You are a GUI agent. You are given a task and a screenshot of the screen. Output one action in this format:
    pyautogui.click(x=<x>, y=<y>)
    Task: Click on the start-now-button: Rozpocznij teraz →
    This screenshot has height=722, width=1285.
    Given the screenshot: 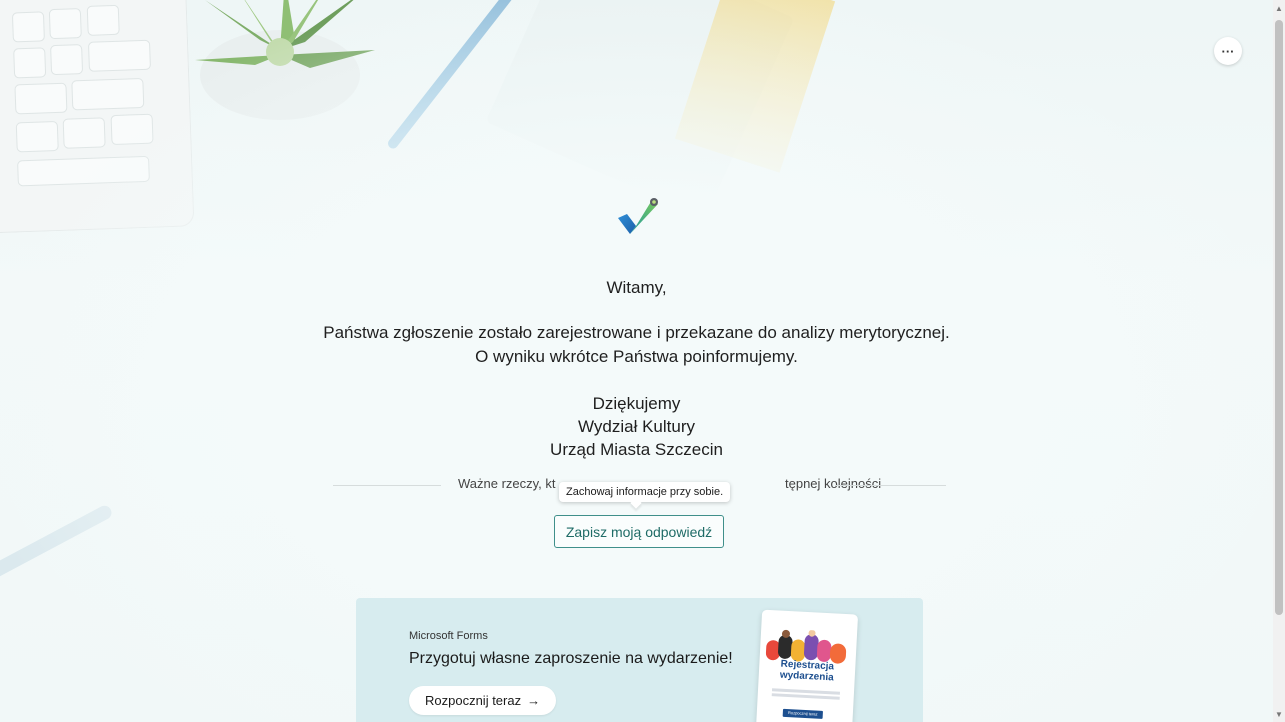 What is the action you would take?
    pyautogui.click(x=483, y=700)
    